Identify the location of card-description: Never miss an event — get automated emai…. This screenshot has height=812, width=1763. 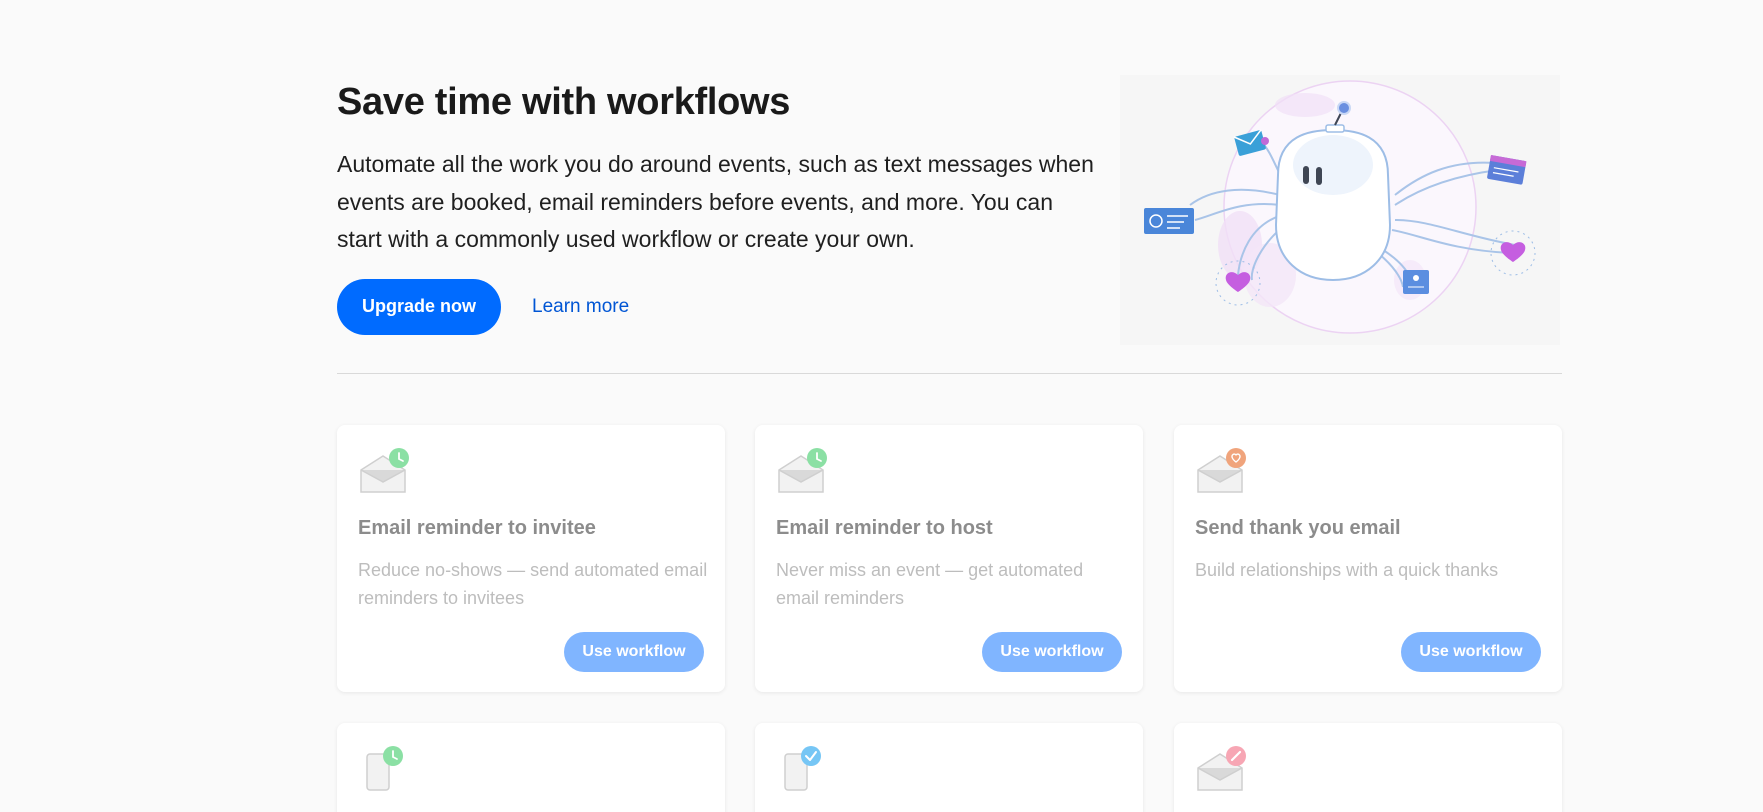
(930, 584).